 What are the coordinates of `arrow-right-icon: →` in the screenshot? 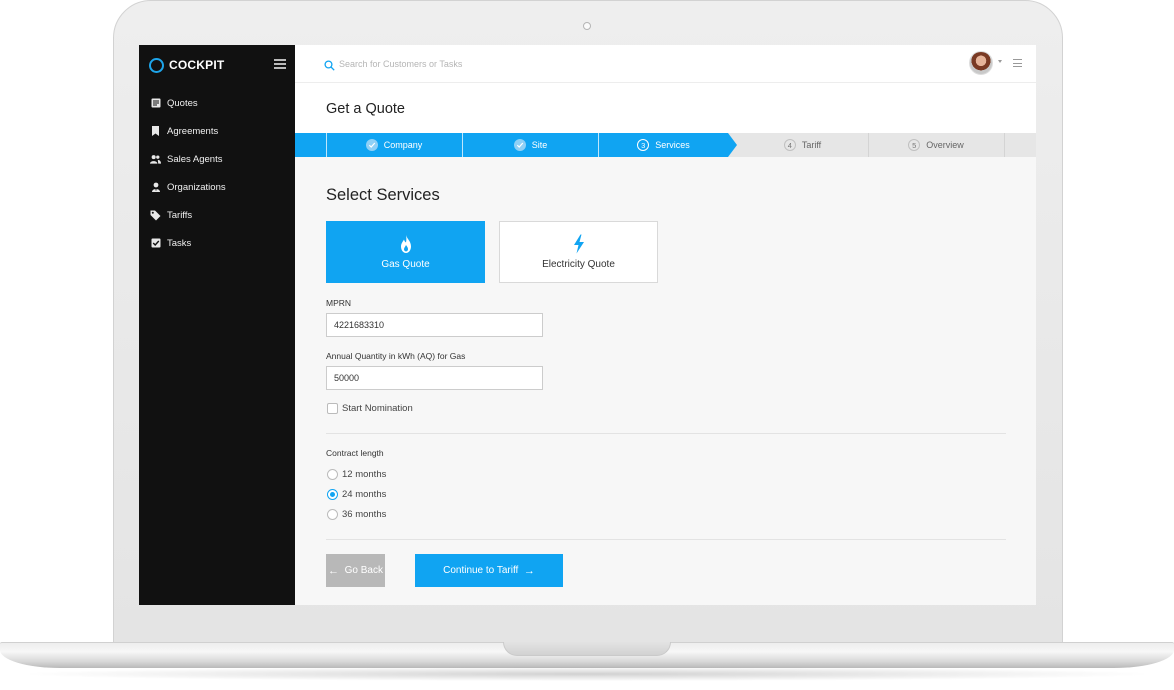 It's located at (529, 570).